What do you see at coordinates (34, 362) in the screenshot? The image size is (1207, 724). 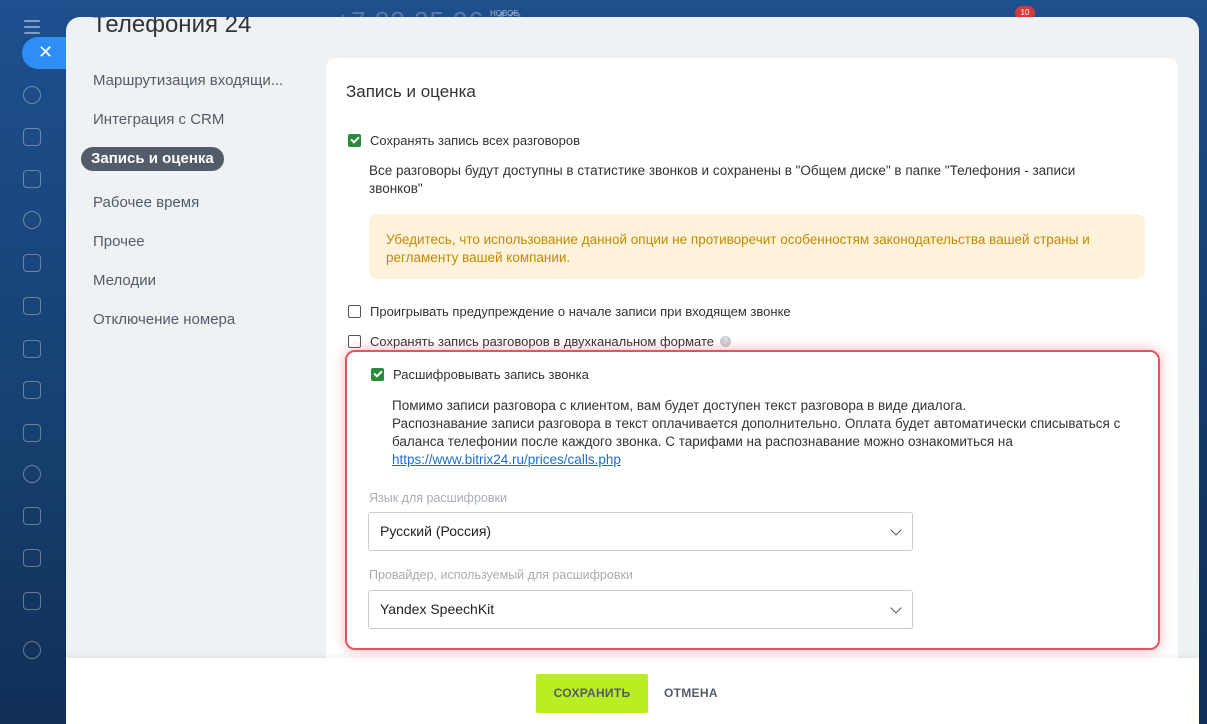 I see `app-sidebar: ✕` at bounding box center [34, 362].